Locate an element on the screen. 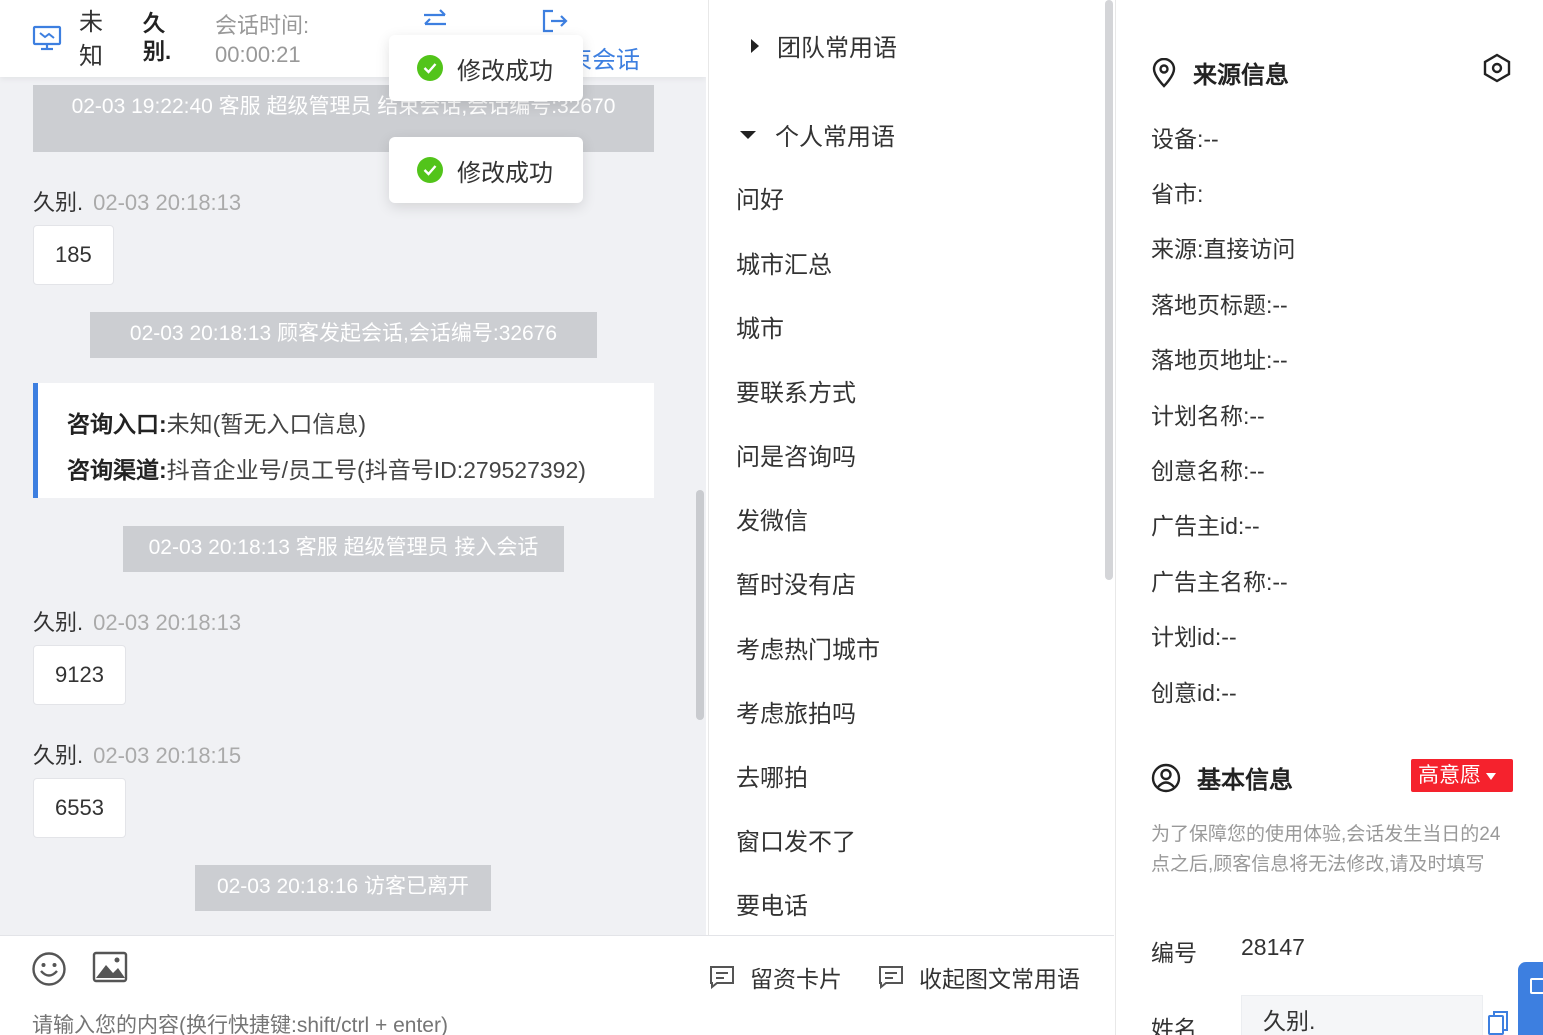 This screenshot has width=1543, height=1035. source-field: 落地页标题:-- is located at coordinates (1219, 305).